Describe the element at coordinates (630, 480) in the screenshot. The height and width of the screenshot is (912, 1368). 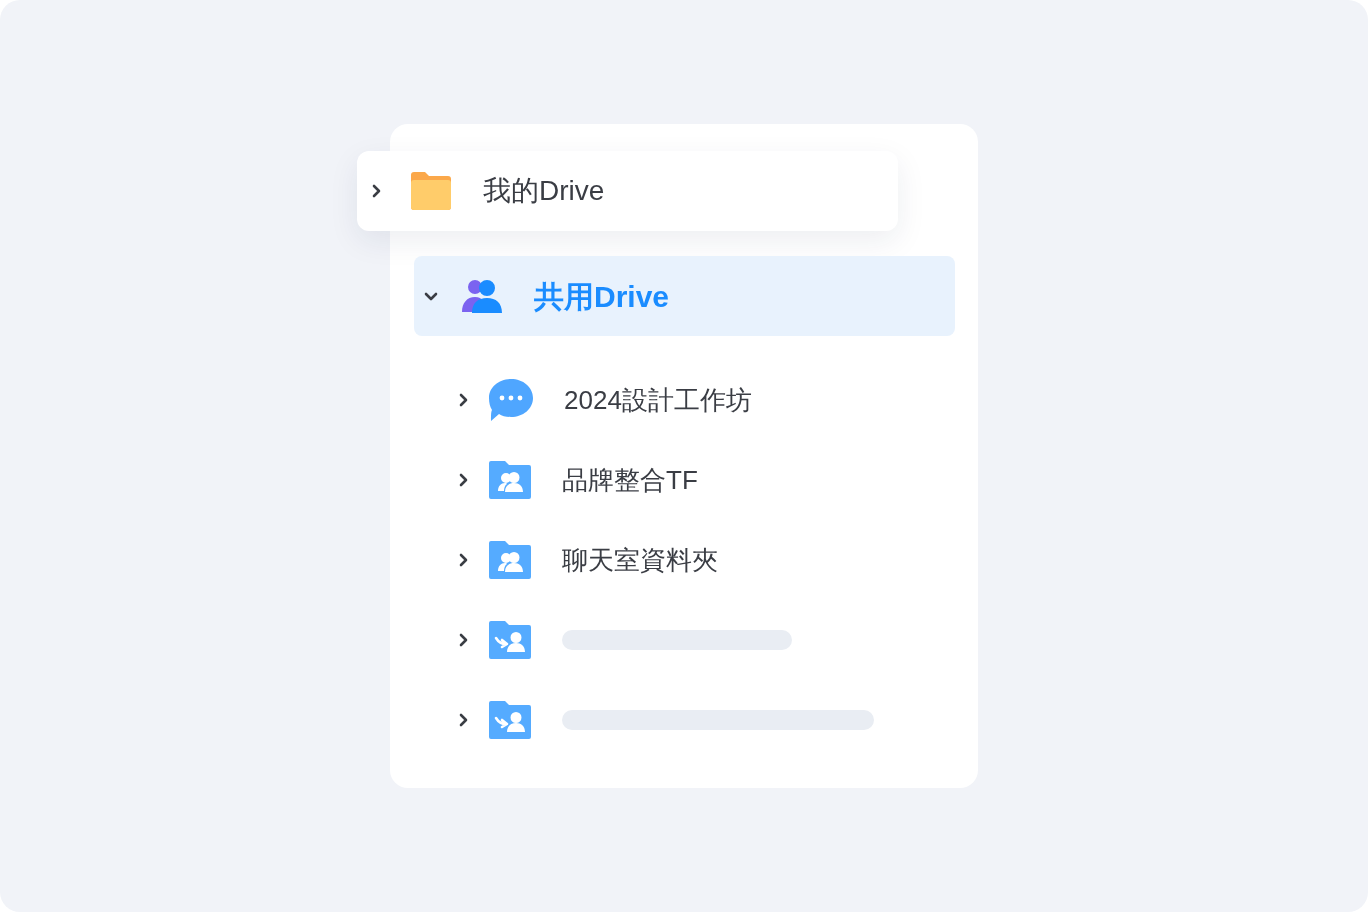
I see `tree-item-label: 品牌整合TF` at that location.